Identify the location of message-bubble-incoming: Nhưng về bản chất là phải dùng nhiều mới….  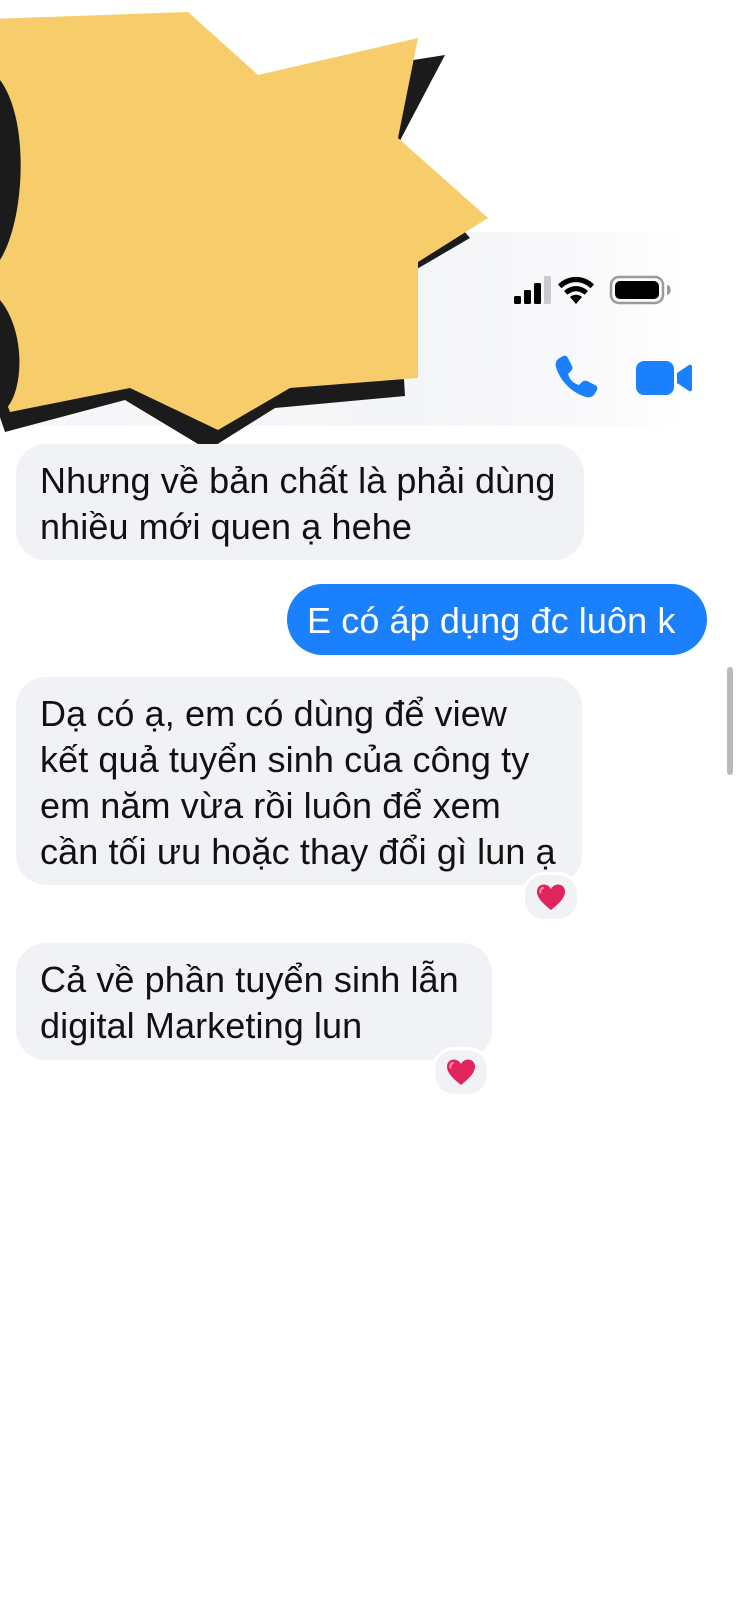
(300, 502).